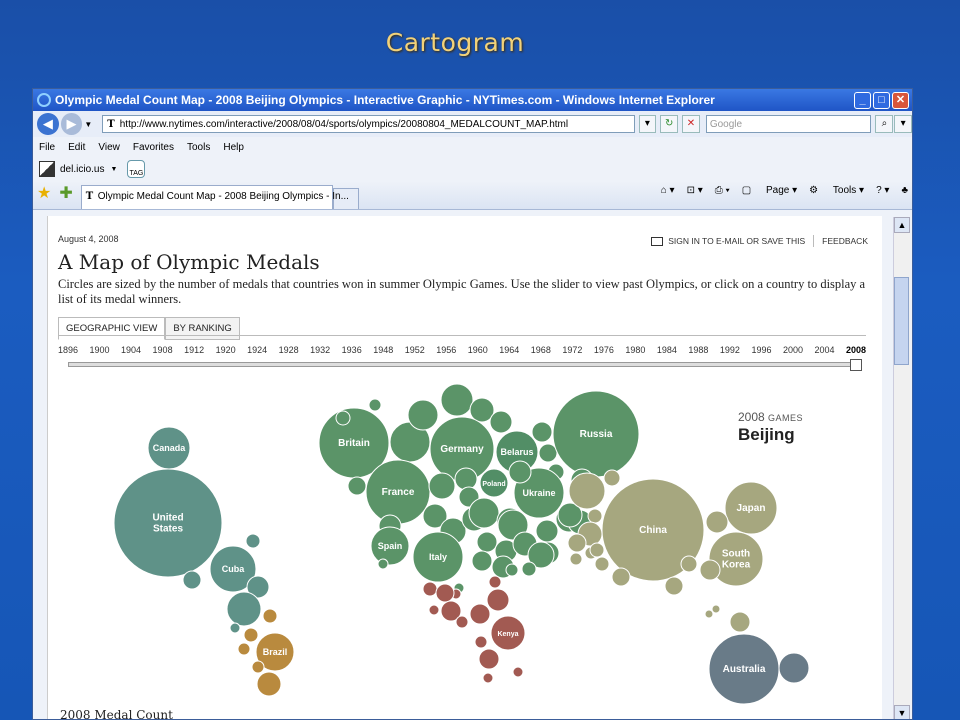  What do you see at coordinates (788, 124) in the screenshot?
I see `search-input: Google` at bounding box center [788, 124].